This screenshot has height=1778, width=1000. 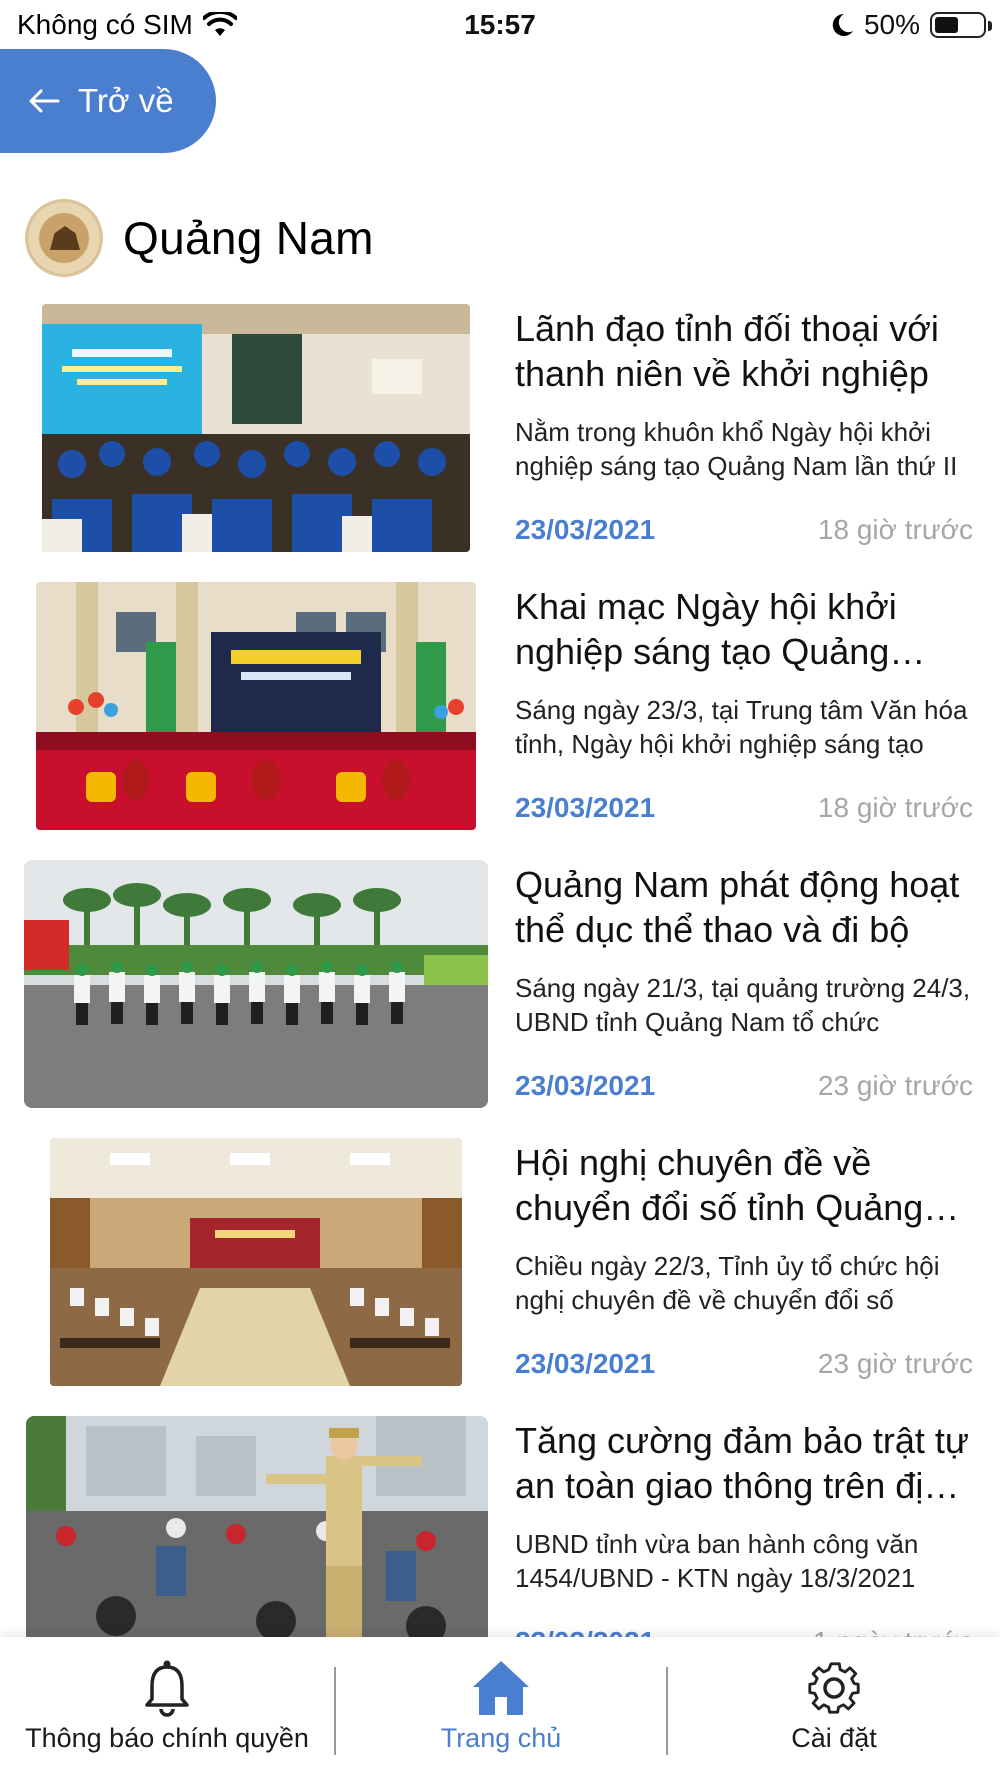 I want to click on status-bar: Không có SIM 15:57 50%, so click(x=500, y=25).